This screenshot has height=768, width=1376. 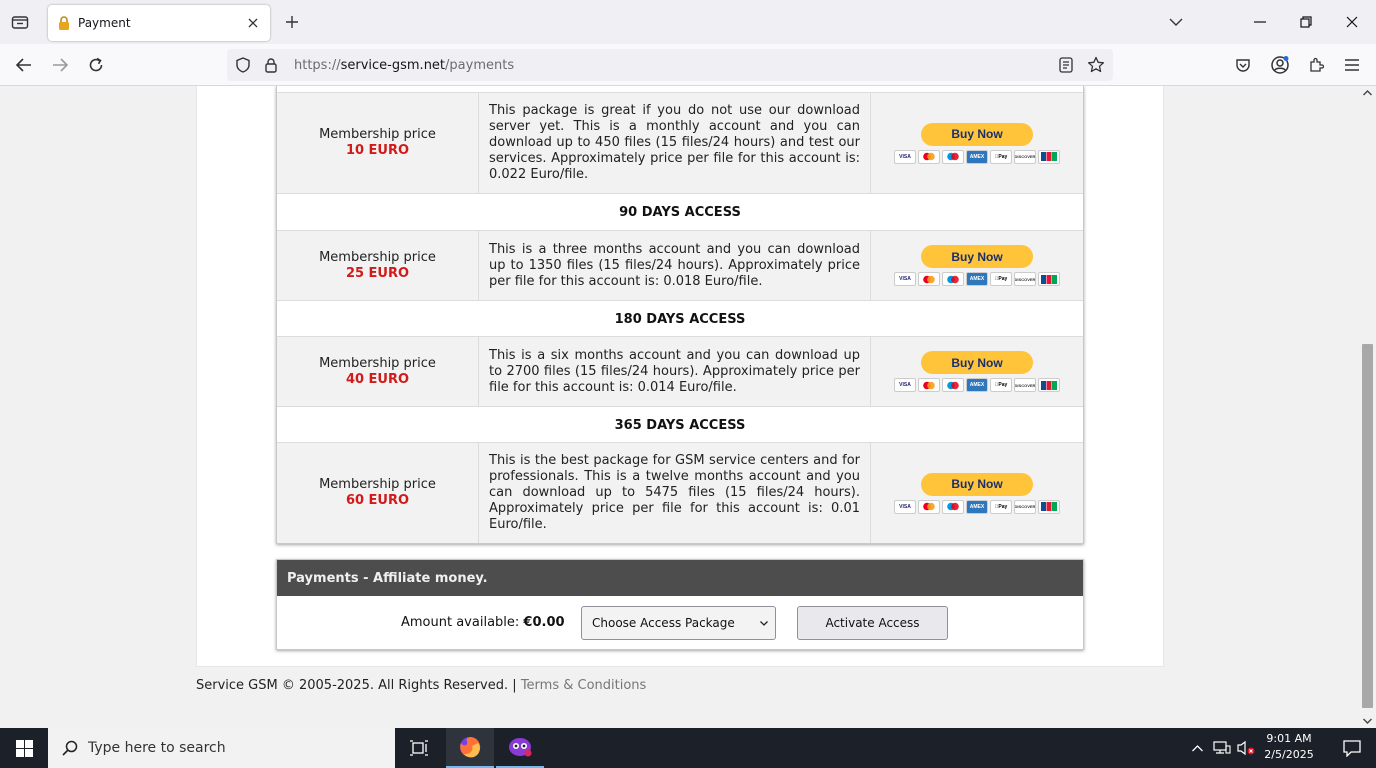 I want to click on reload-button, so click(x=96, y=65).